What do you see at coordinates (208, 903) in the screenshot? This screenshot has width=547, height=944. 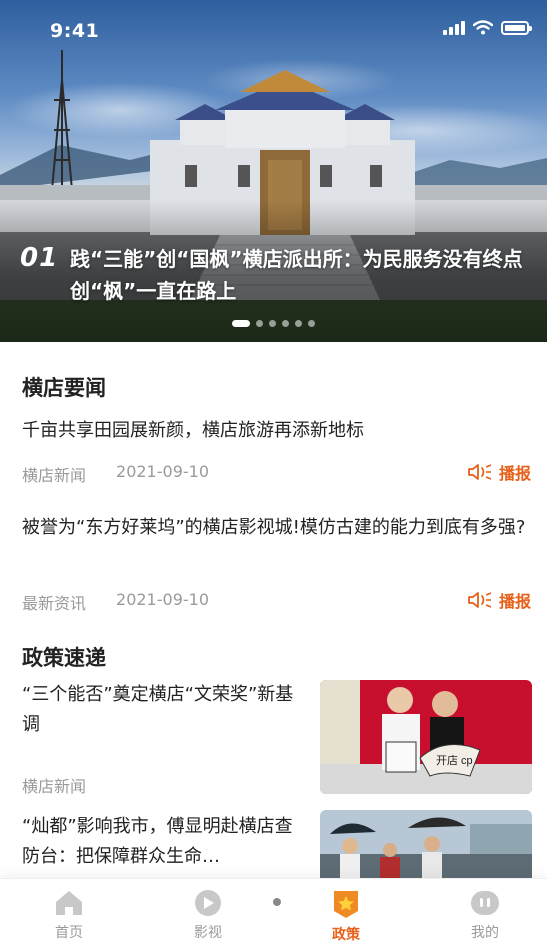 I see `video-icon` at bounding box center [208, 903].